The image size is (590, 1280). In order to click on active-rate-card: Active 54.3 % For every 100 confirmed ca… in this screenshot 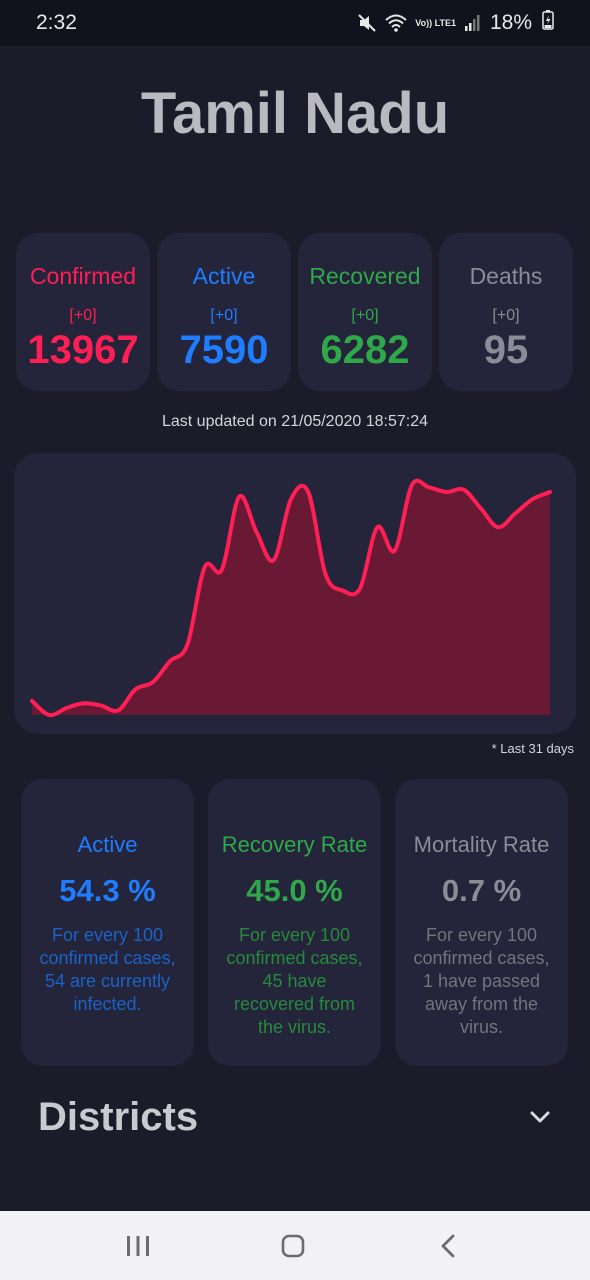, I will do `click(107, 922)`.